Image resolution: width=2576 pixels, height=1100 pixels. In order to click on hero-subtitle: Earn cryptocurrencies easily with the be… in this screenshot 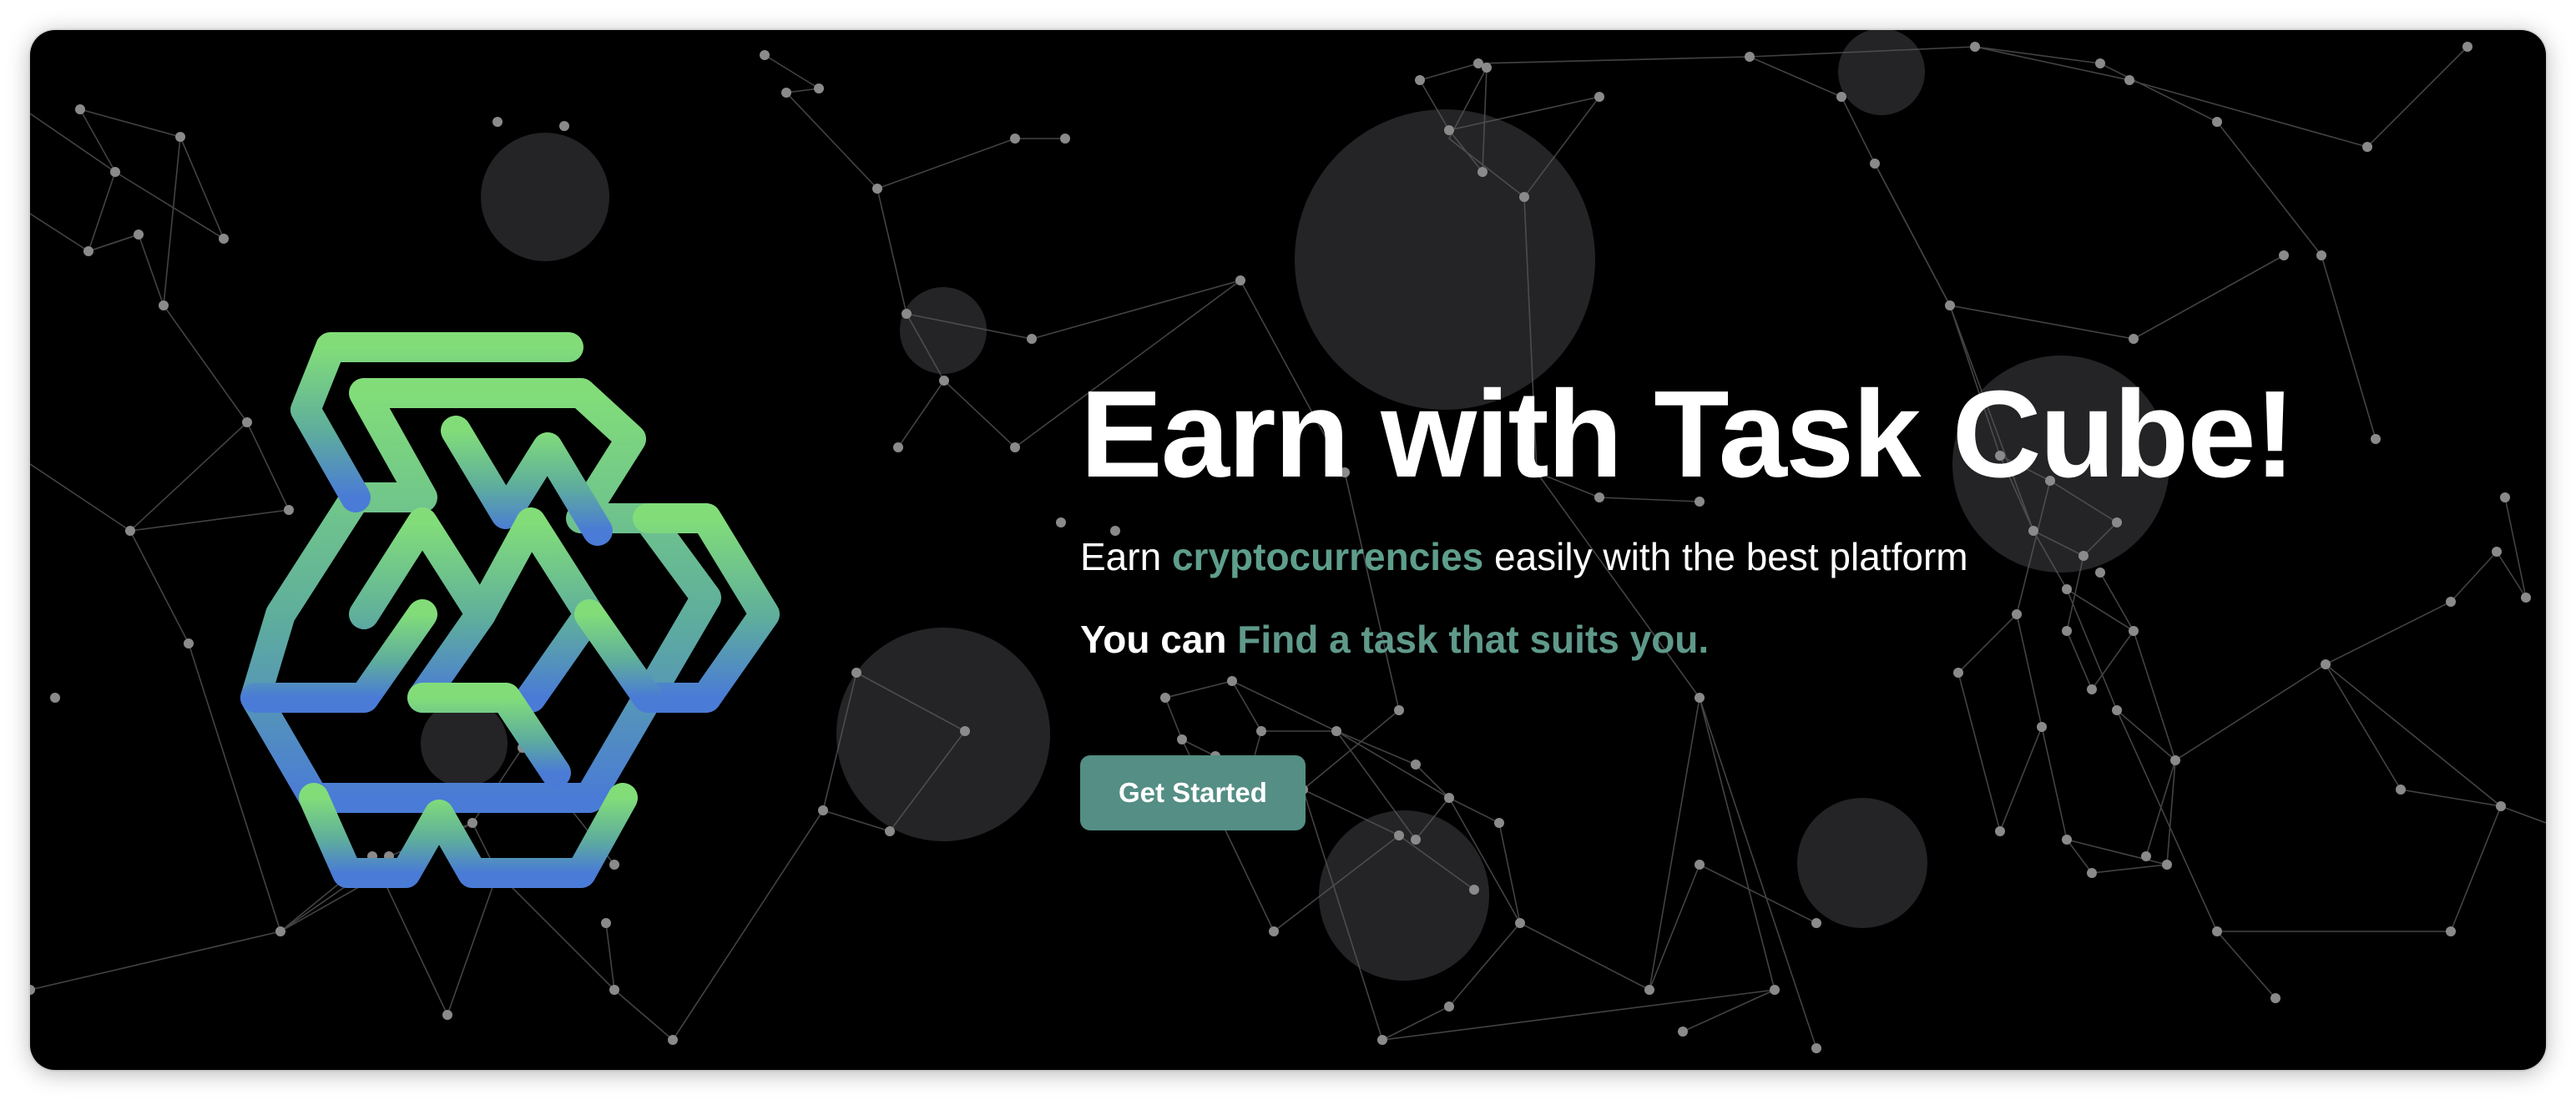, I will do `click(1789, 557)`.